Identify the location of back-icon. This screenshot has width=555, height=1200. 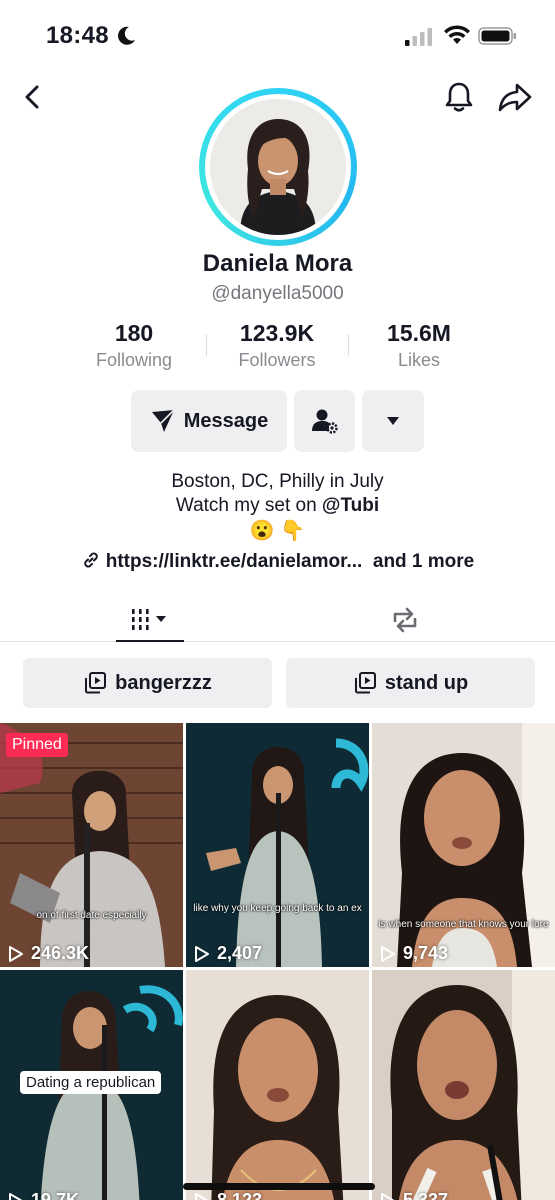
(33, 97).